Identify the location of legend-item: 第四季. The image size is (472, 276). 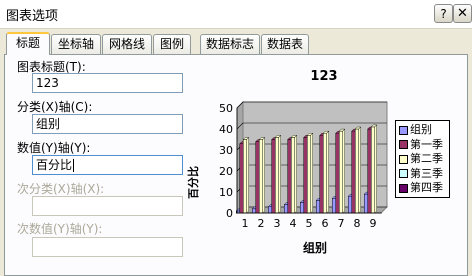
(424, 188).